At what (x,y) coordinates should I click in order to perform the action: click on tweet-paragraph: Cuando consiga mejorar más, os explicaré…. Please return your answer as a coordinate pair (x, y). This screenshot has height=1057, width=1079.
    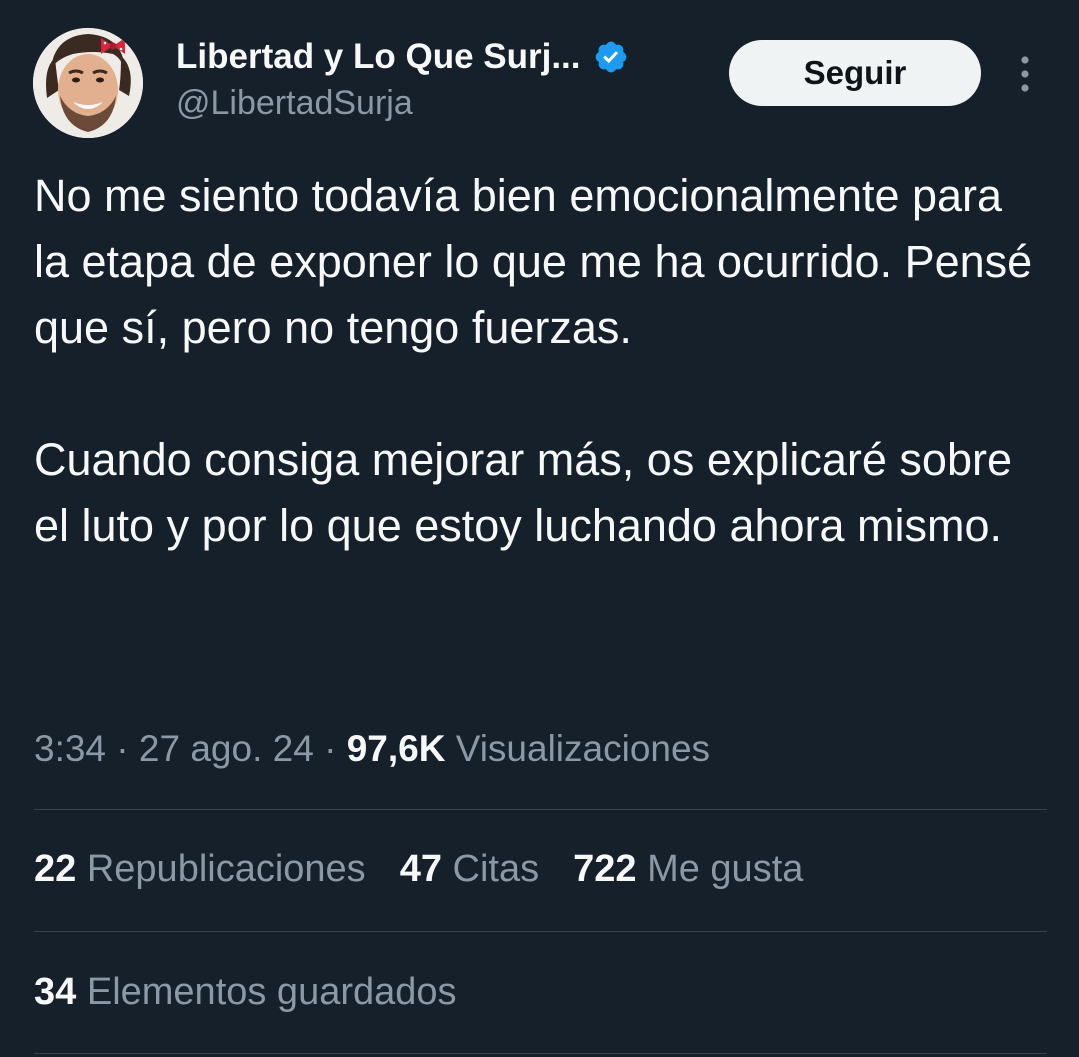
    Looking at the image, I should click on (523, 492).